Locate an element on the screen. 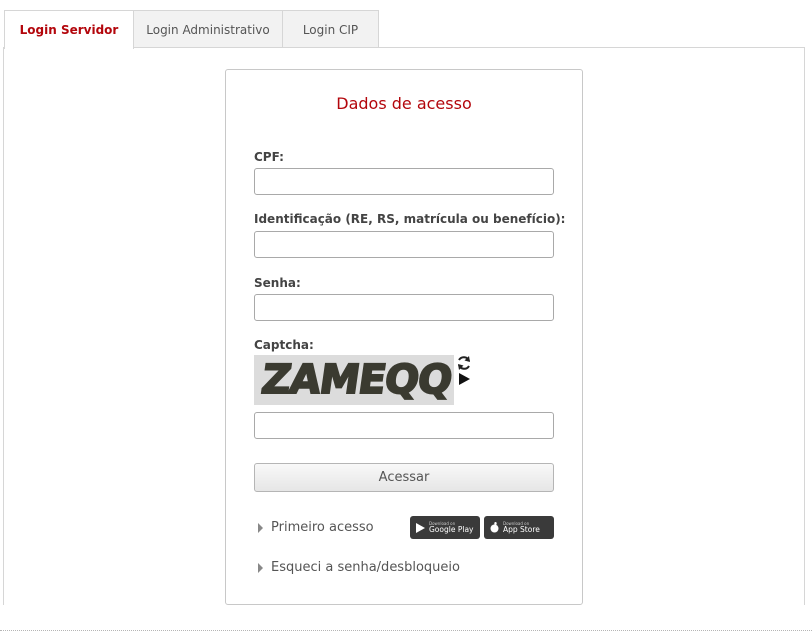 The image size is (812, 640). tab-login-servidor: Login Servidor is located at coordinates (69, 29).